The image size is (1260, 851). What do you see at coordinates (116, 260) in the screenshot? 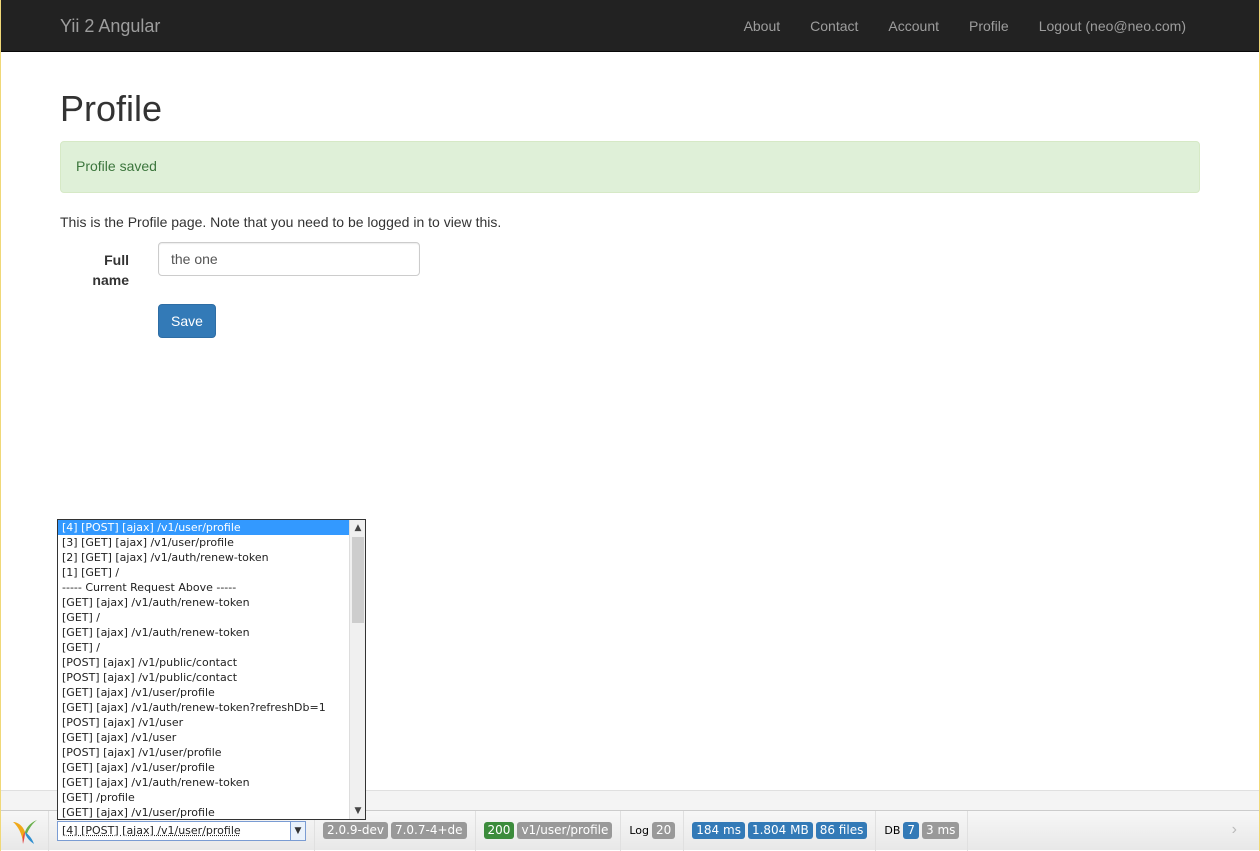
I see `fullname-label-line1: Full` at bounding box center [116, 260].